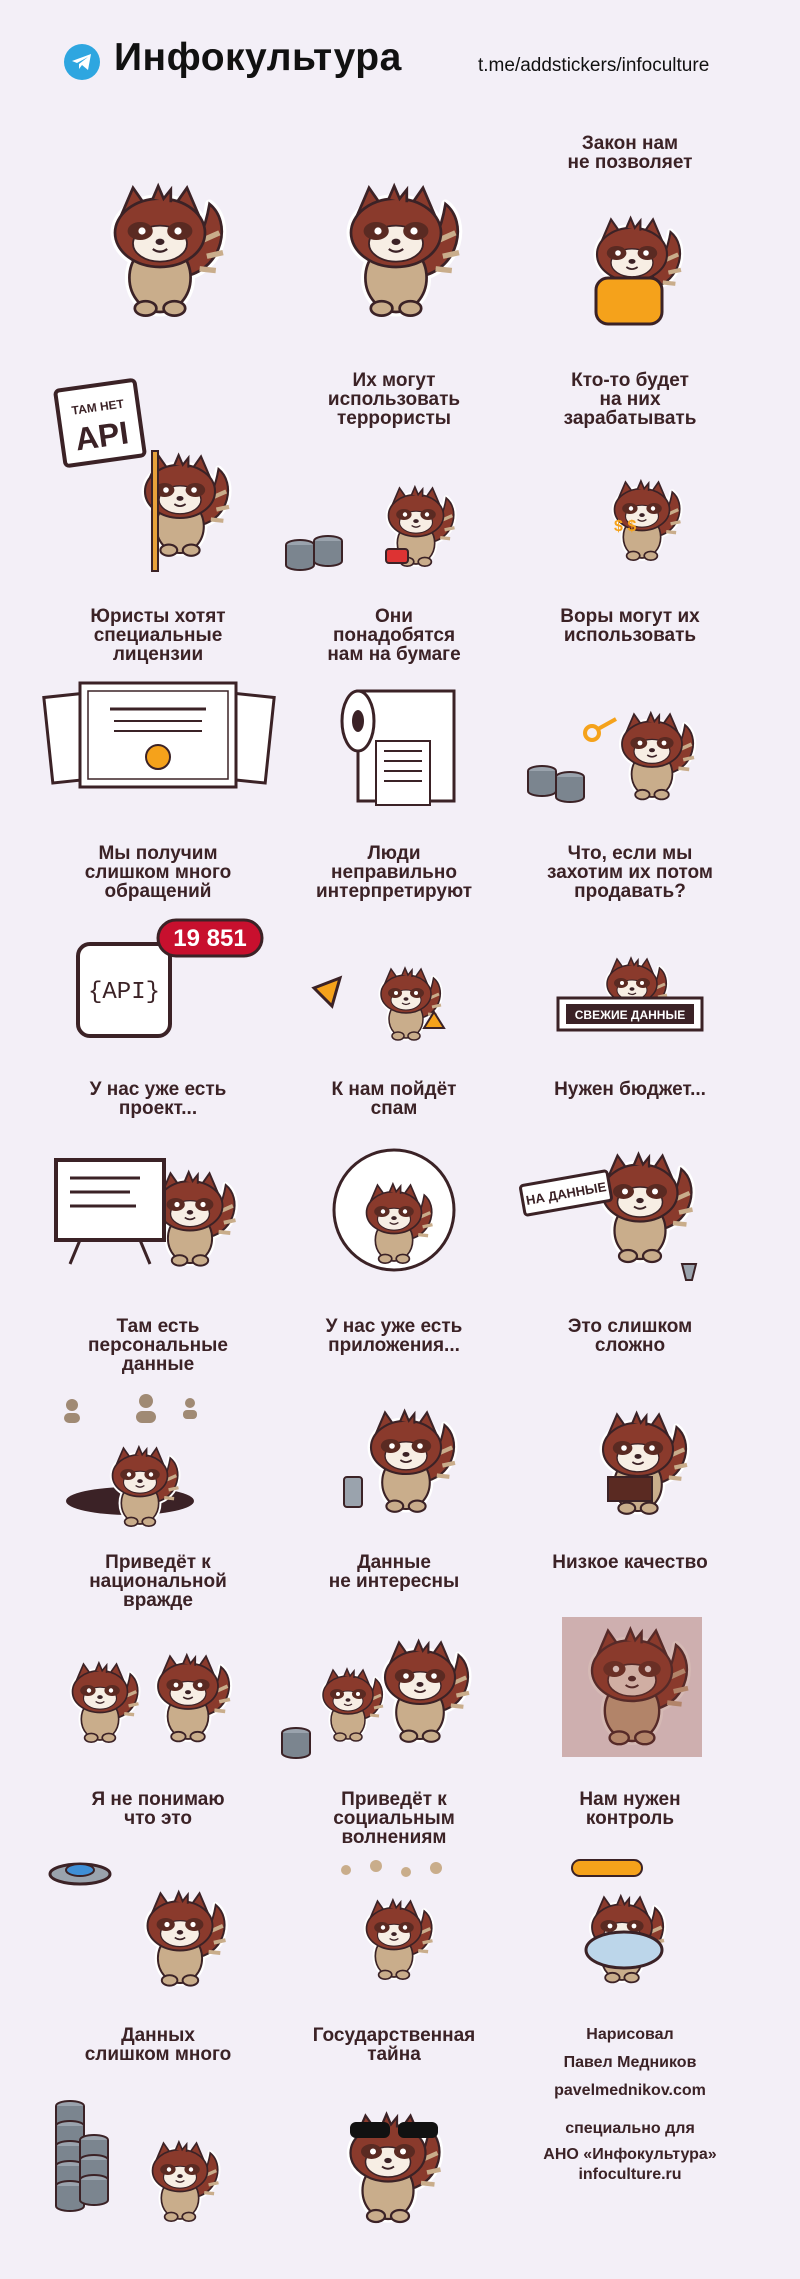 This screenshot has width=800, height=2279. I want to click on dollar-eyes-icon: $ $, so click(625, 526).